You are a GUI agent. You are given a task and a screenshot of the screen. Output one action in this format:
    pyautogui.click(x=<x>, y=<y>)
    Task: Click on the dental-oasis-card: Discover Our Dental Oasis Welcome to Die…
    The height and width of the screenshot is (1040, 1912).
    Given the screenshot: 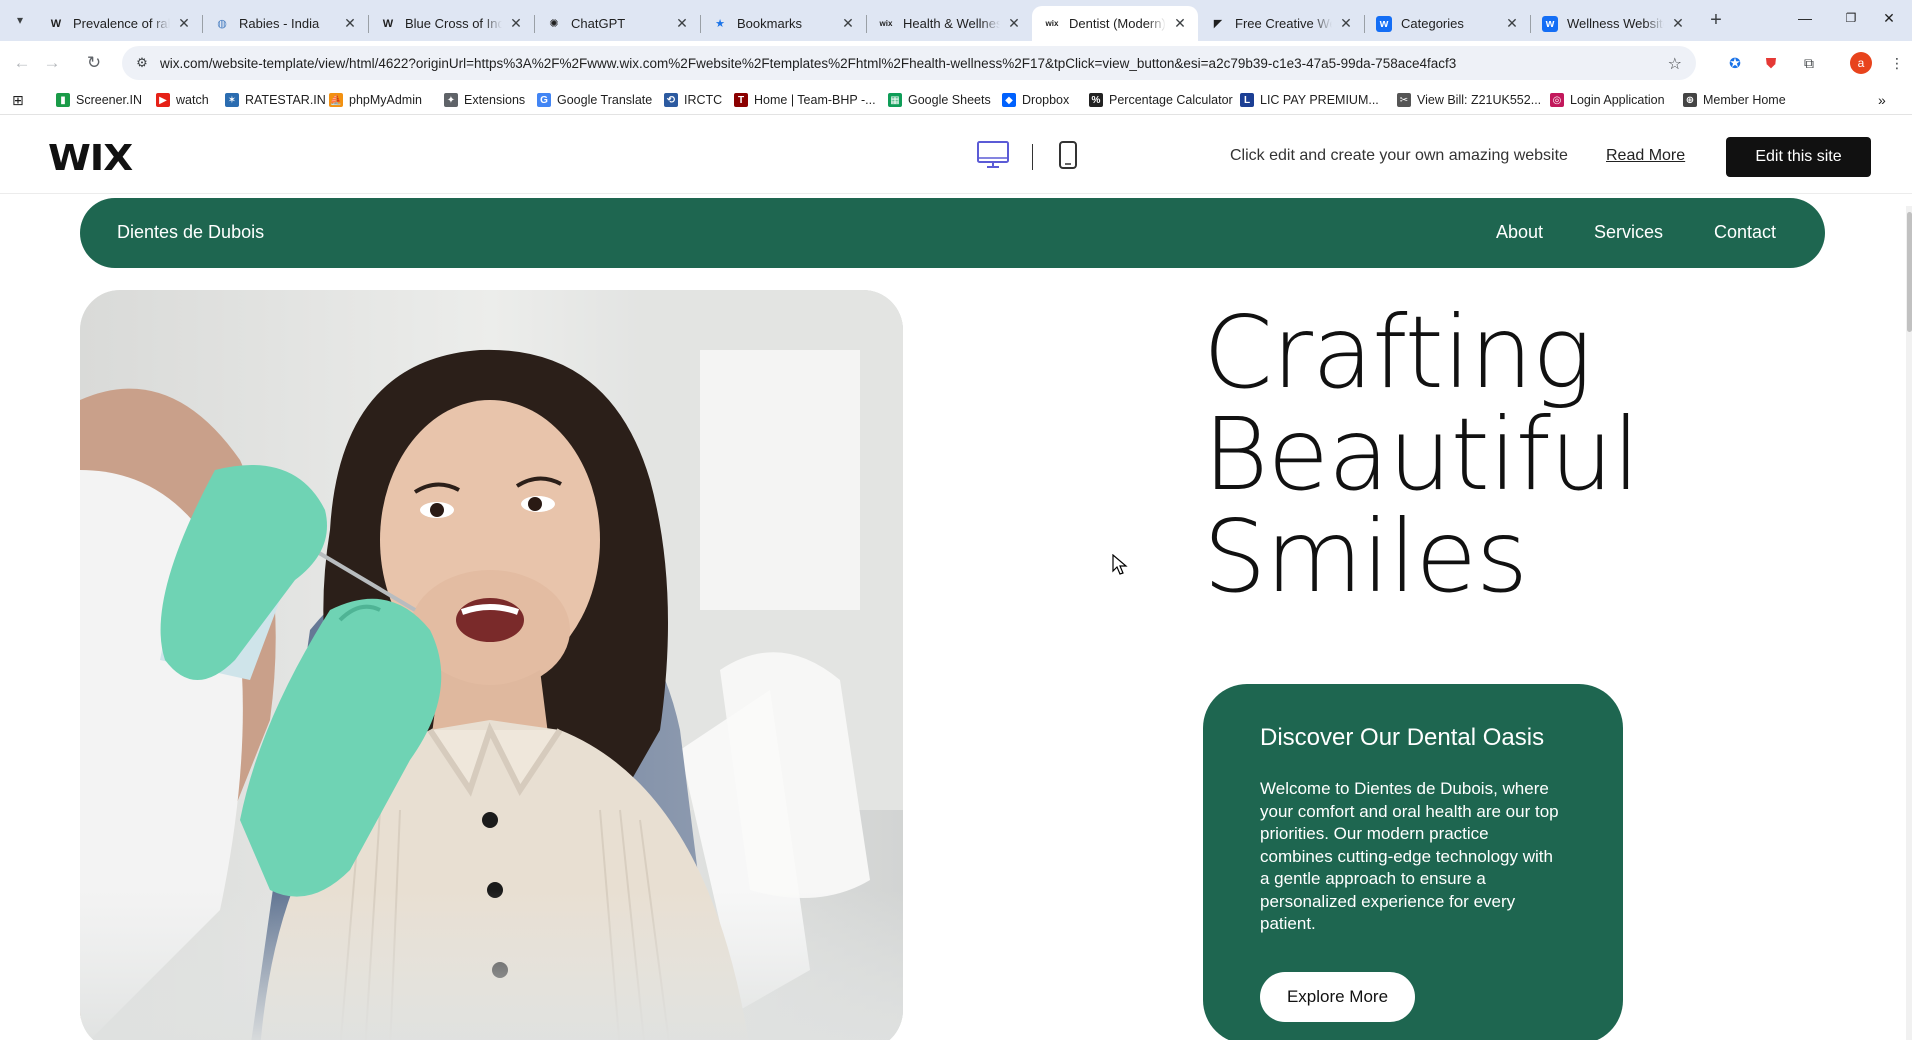 What is the action you would take?
    pyautogui.click(x=1413, y=862)
    